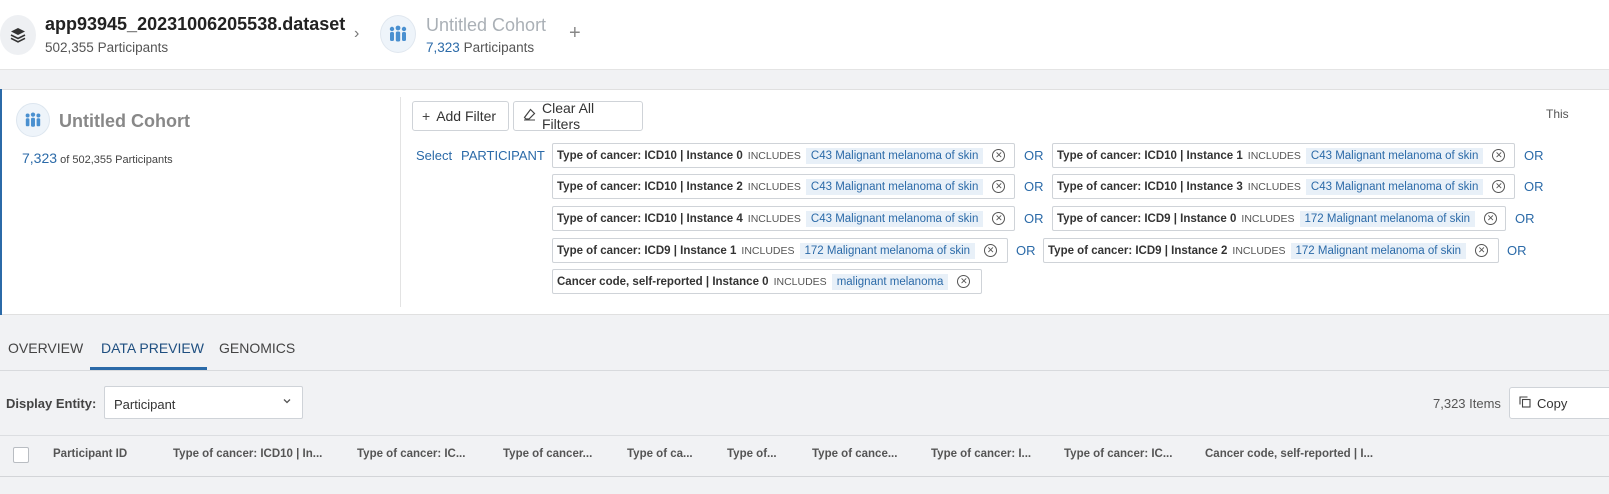 The width and height of the screenshot is (1609, 494). Describe the element at coordinates (90, 454) in the screenshot. I see `column-header: Participant ID` at that location.